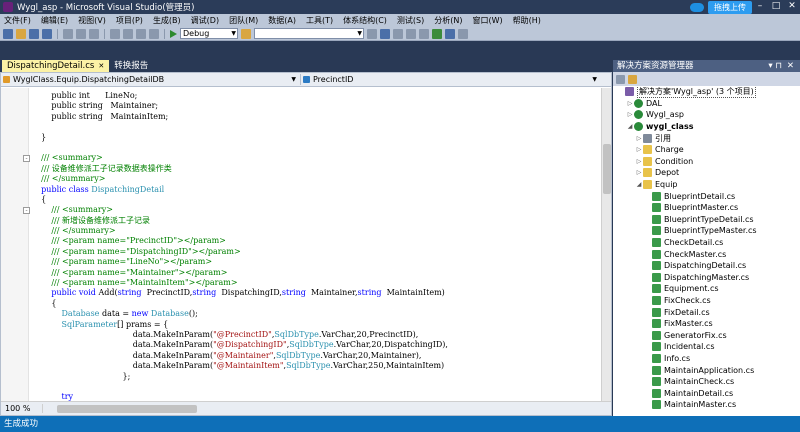 The width and height of the screenshot is (800, 432). What do you see at coordinates (372, 33) in the screenshot?
I see `find-icon` at bounding box center [372, 33].